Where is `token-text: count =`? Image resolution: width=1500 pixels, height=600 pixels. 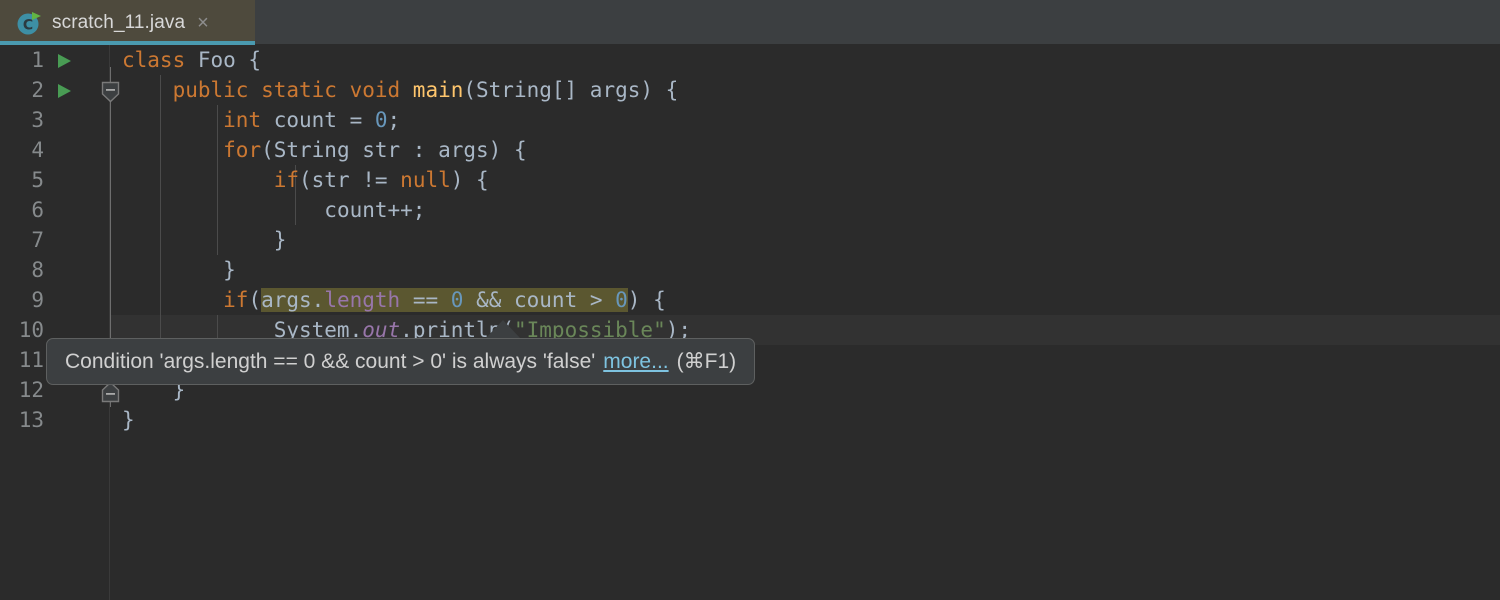 token-text: count = is located at coordinates (318, 120).